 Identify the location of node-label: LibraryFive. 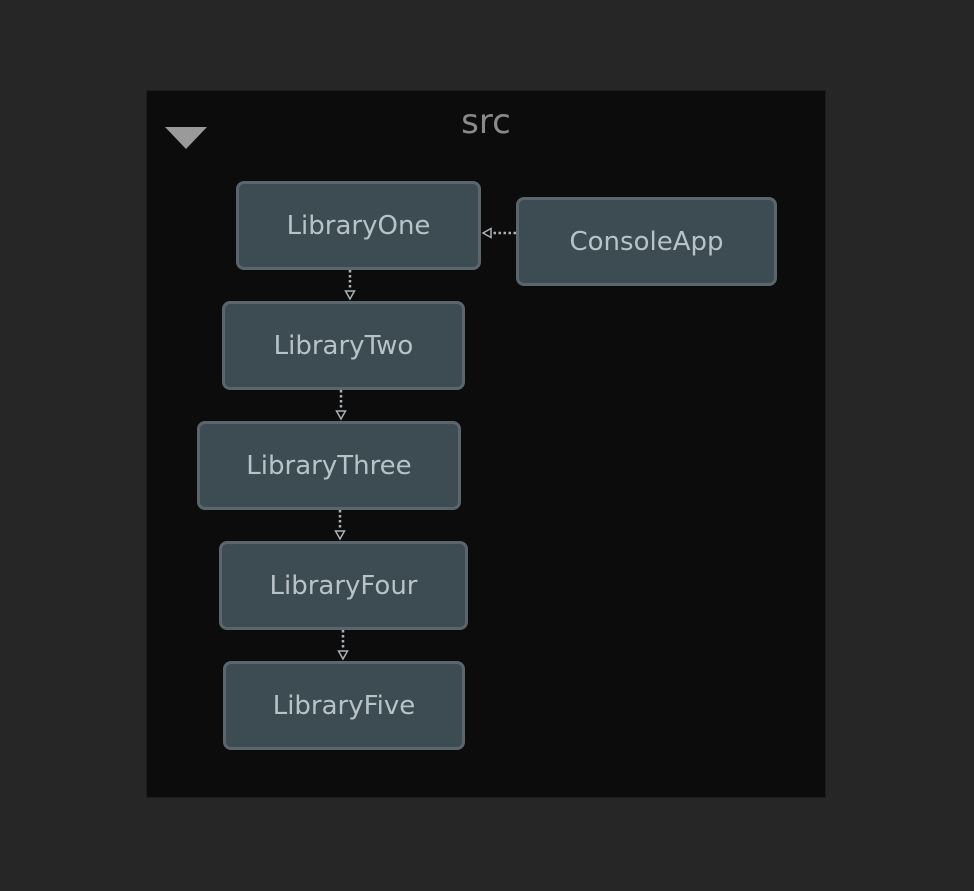
(344, 705).